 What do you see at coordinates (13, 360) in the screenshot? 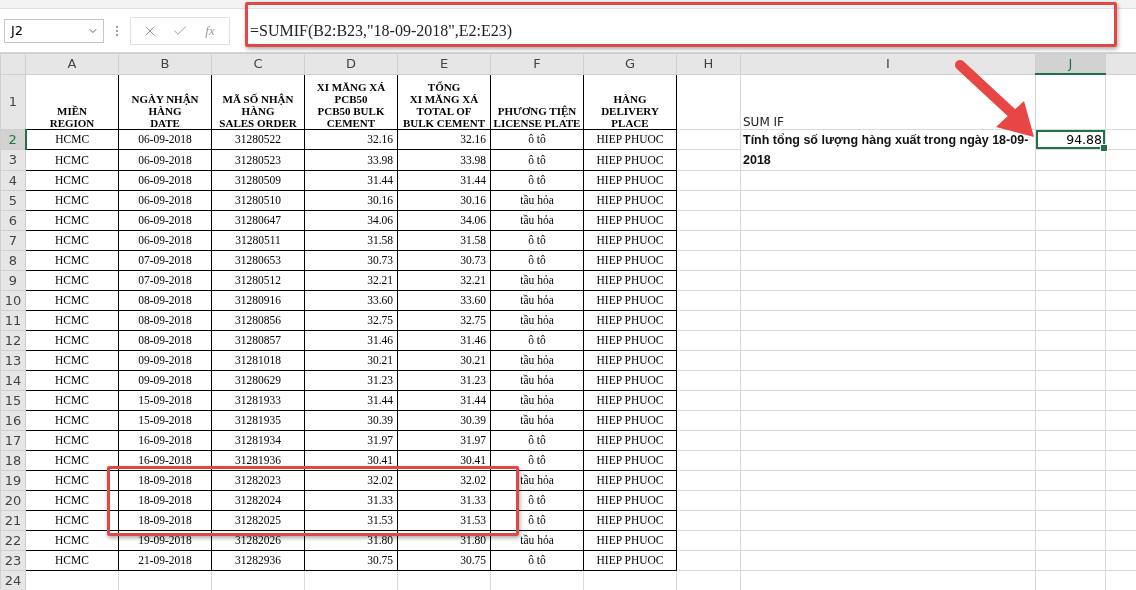
I see `row-header: 13` at bounding box center [13, 360].